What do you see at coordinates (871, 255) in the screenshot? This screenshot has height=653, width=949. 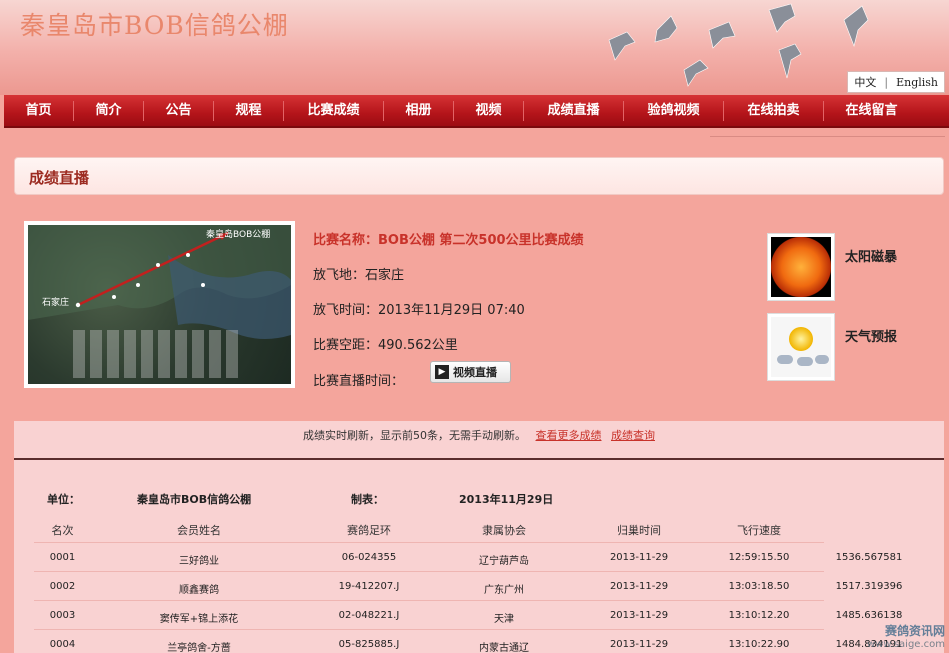 I see `solar-storm-link: 太阳磁暴` at bounding box center [871, 255].